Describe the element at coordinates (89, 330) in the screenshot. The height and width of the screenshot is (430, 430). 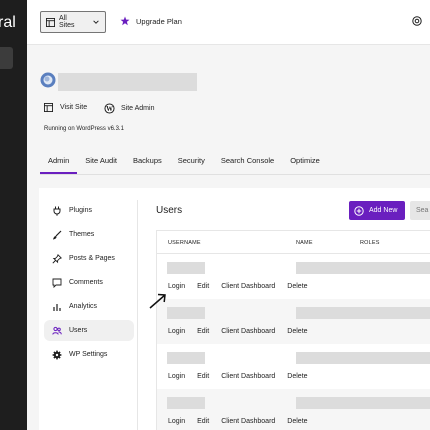
I see `nav-item-users: Users` at that location.